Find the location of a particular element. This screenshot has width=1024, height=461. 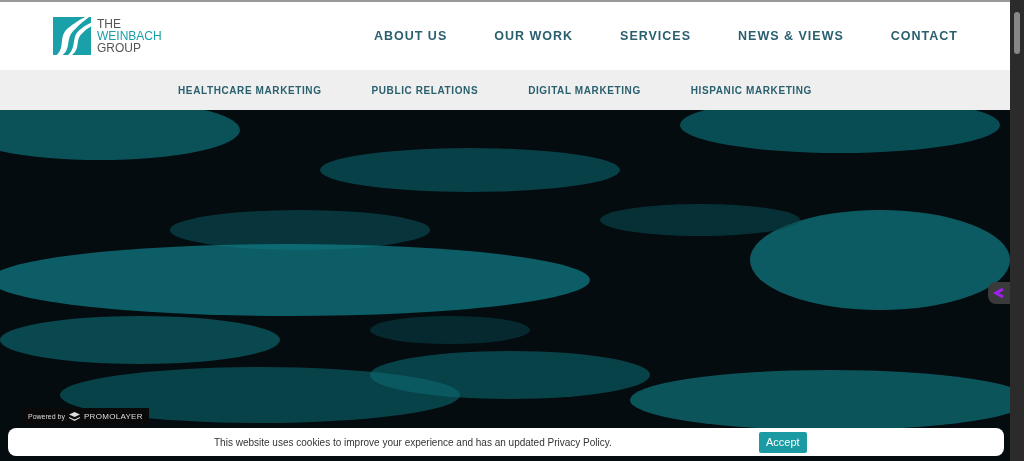

logo-text: GROUP is located at coordinates (119, 48).